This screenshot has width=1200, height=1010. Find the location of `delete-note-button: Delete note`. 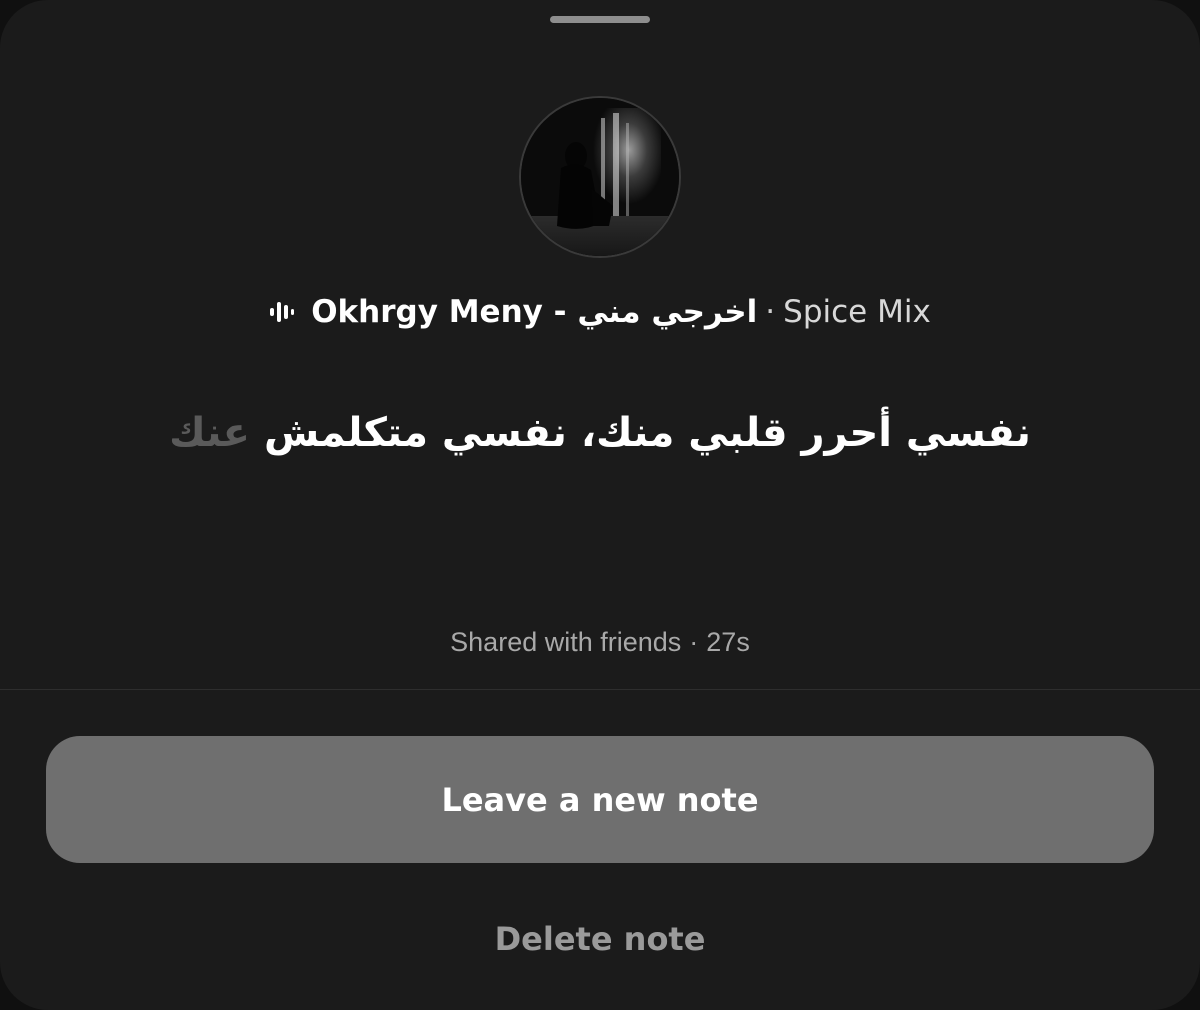

delete-note-button: Delete note is located at coordinates (600, 939).